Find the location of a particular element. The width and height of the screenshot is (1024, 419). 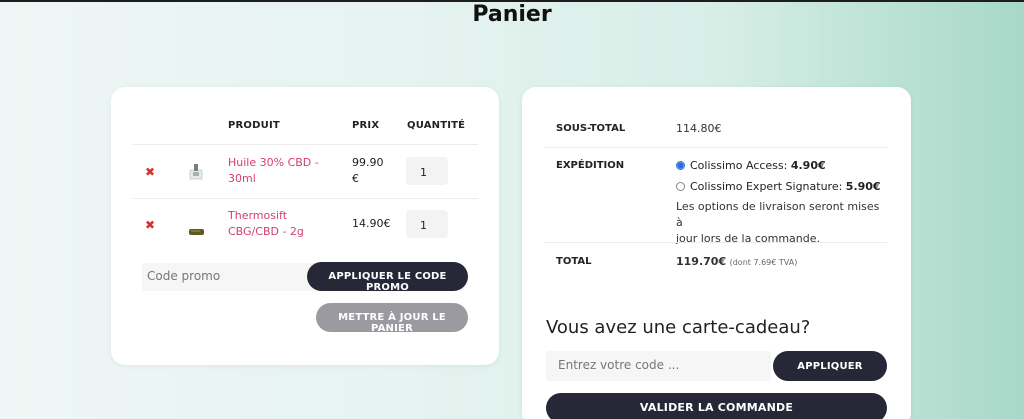

shipping-radio-expert is located at coordinates (680, 186).